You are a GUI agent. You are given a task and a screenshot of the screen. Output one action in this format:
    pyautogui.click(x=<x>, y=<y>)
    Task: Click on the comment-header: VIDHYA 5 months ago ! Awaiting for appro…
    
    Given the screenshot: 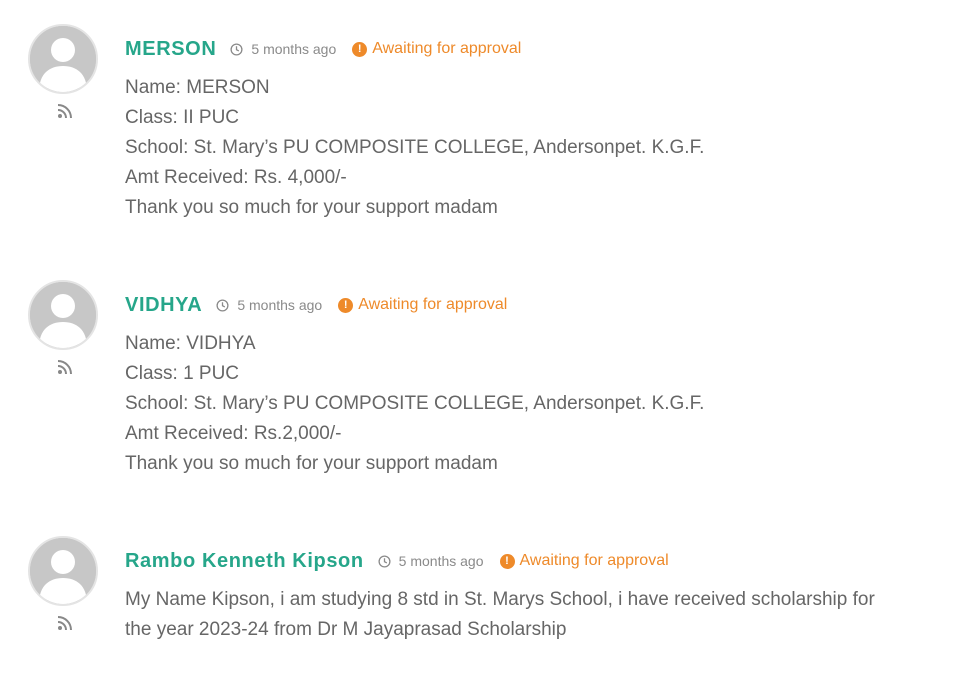 What is the action you would take?
    pyautogui.click(x=316, y=305)
    